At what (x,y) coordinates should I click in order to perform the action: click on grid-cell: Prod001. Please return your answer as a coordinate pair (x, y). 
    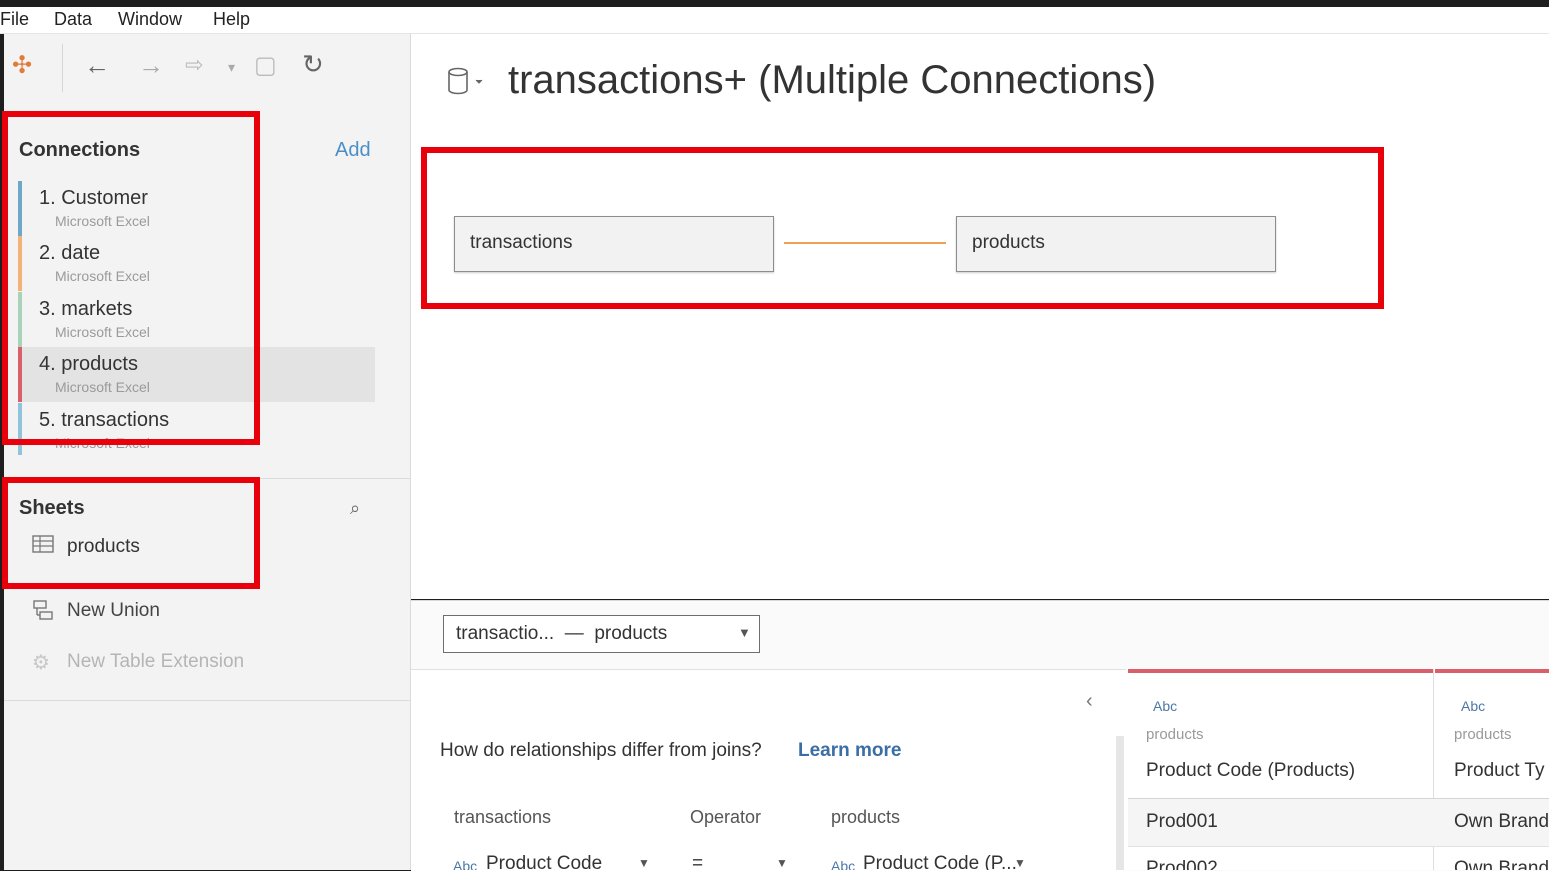
    Looking at the image, I should click on (1182, 821).